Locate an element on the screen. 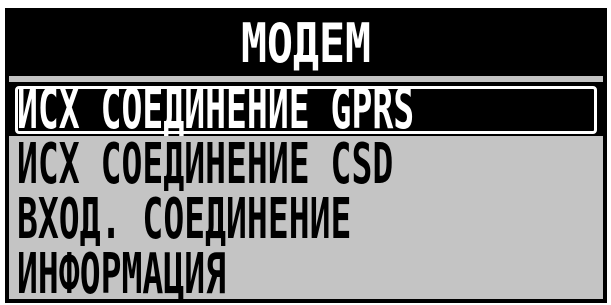 This screenshot has height=305, width=611. menu-item-label: ВХОД. СОЕДИНЕНИЕ is located at coordinates (184, 219).